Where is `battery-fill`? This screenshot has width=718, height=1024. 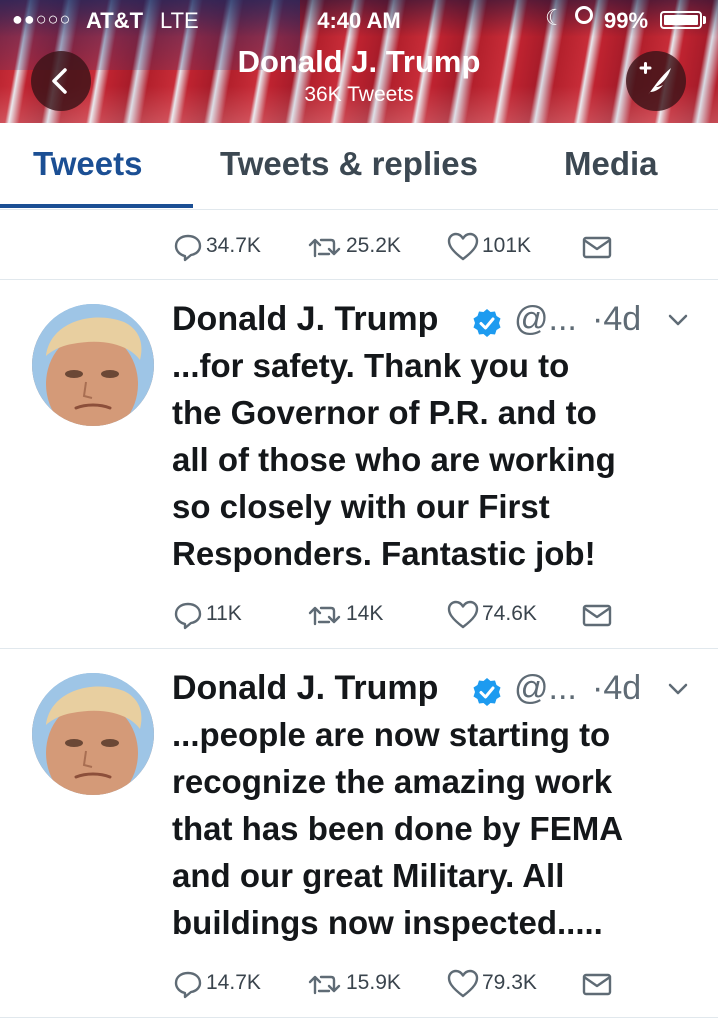 battery-fill is located at coordinates (681, 20).